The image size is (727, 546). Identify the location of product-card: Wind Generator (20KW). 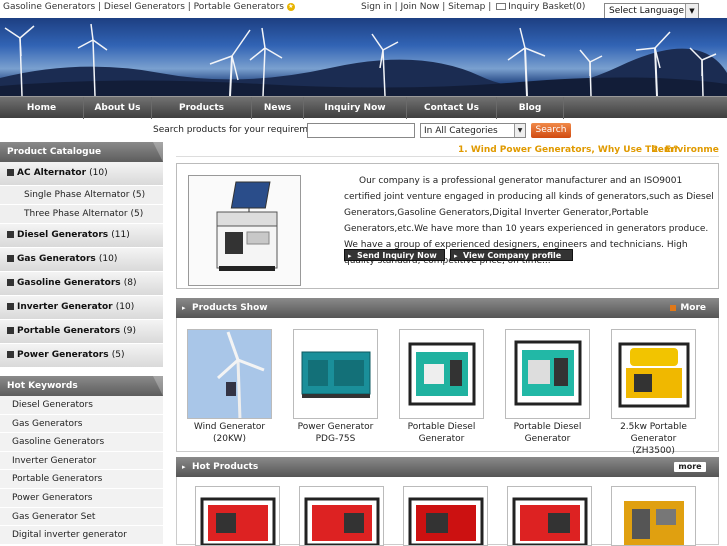
(229, 387).